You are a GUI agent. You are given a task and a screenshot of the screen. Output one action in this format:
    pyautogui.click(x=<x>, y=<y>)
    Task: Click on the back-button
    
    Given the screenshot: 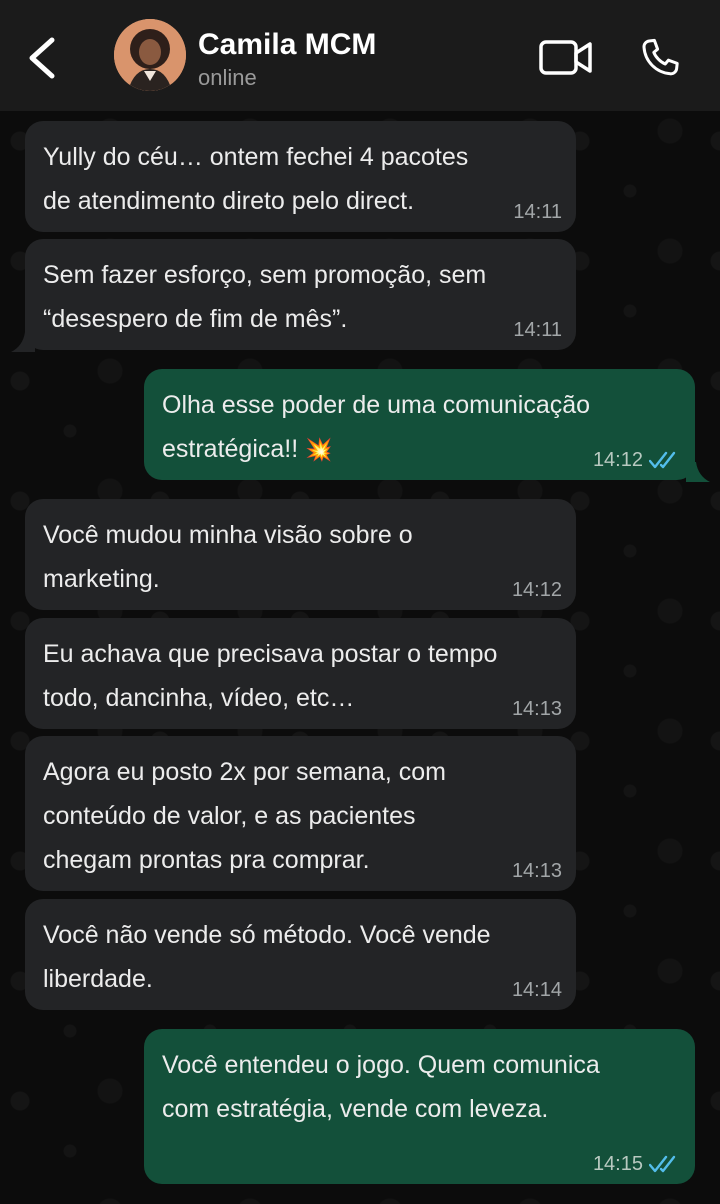 What is the action you would take?
    pyautogui.click(x=44, y=58)
    